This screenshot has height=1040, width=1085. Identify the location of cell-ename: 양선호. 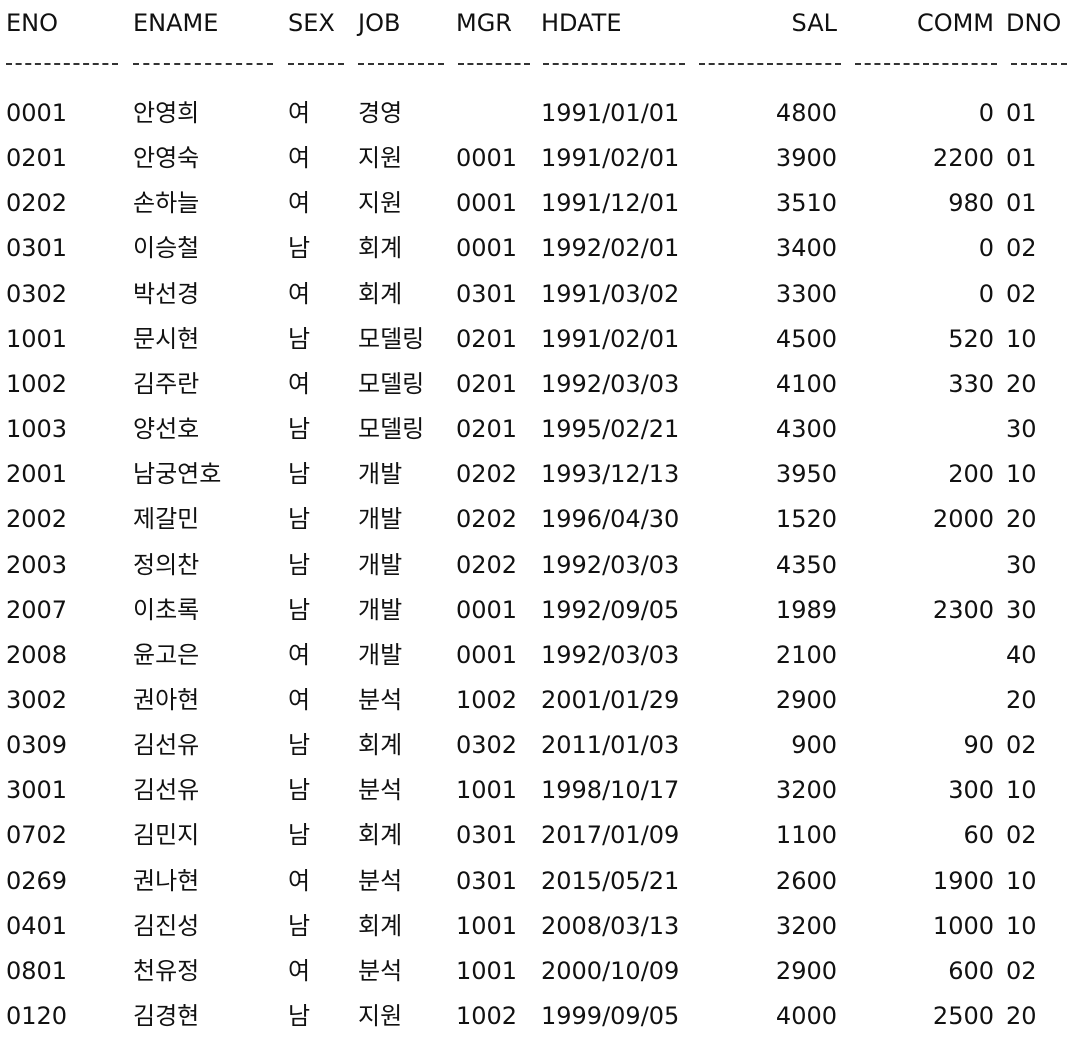
(166, 429).